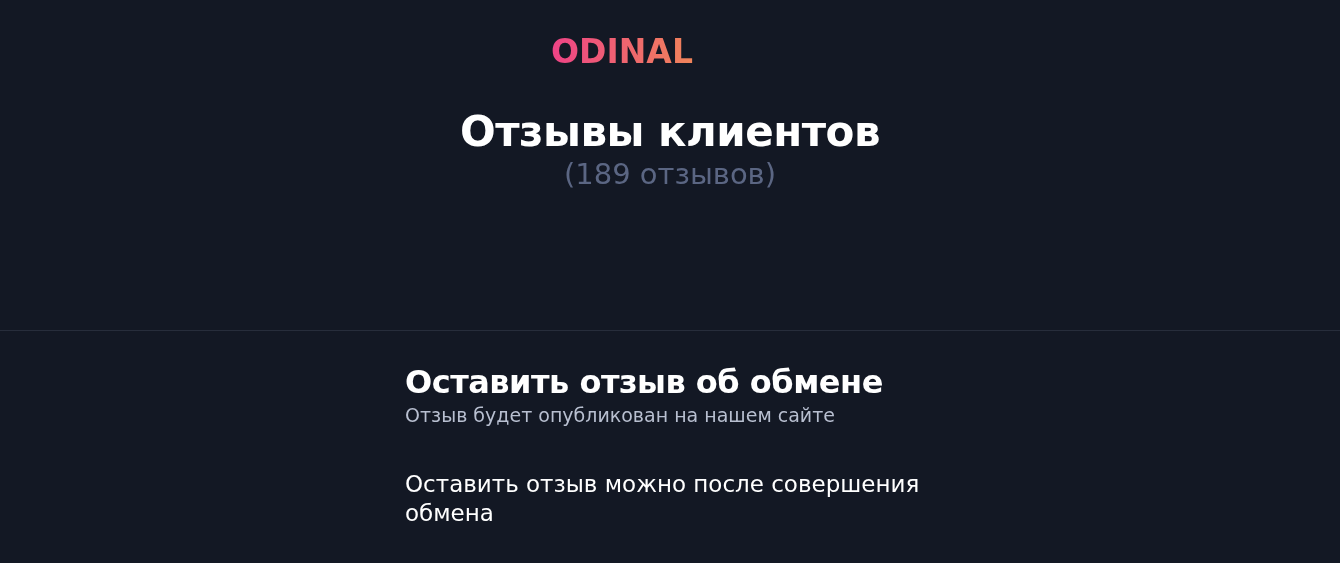  What do you see at coordinates (620, 416) in the screenshot?
I see `section-subtitle: Отзыв будет опубликован на нашем сайте` at bounding box center [620, 416].